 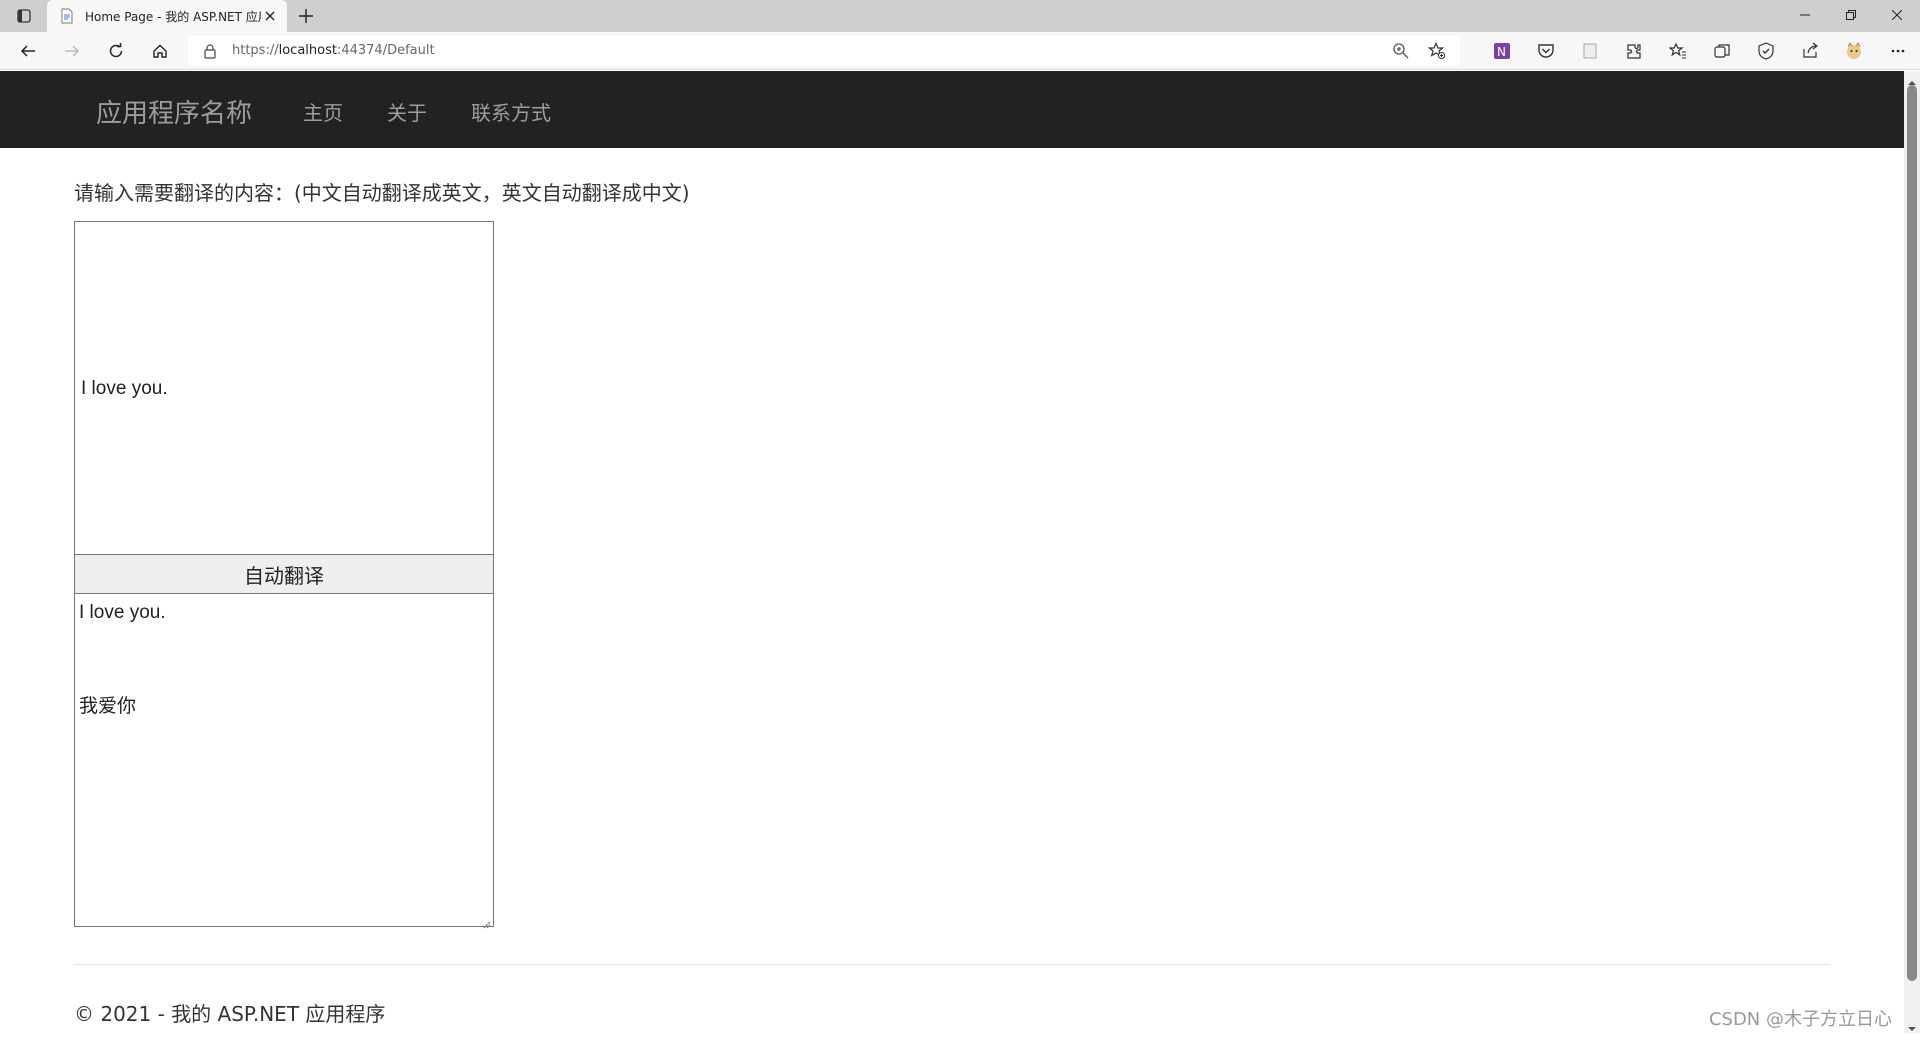 What do you see at coordinates (1912, 79) in the screenshot?
I see `scroll-up-icon` at bounding box center [1912, 79].